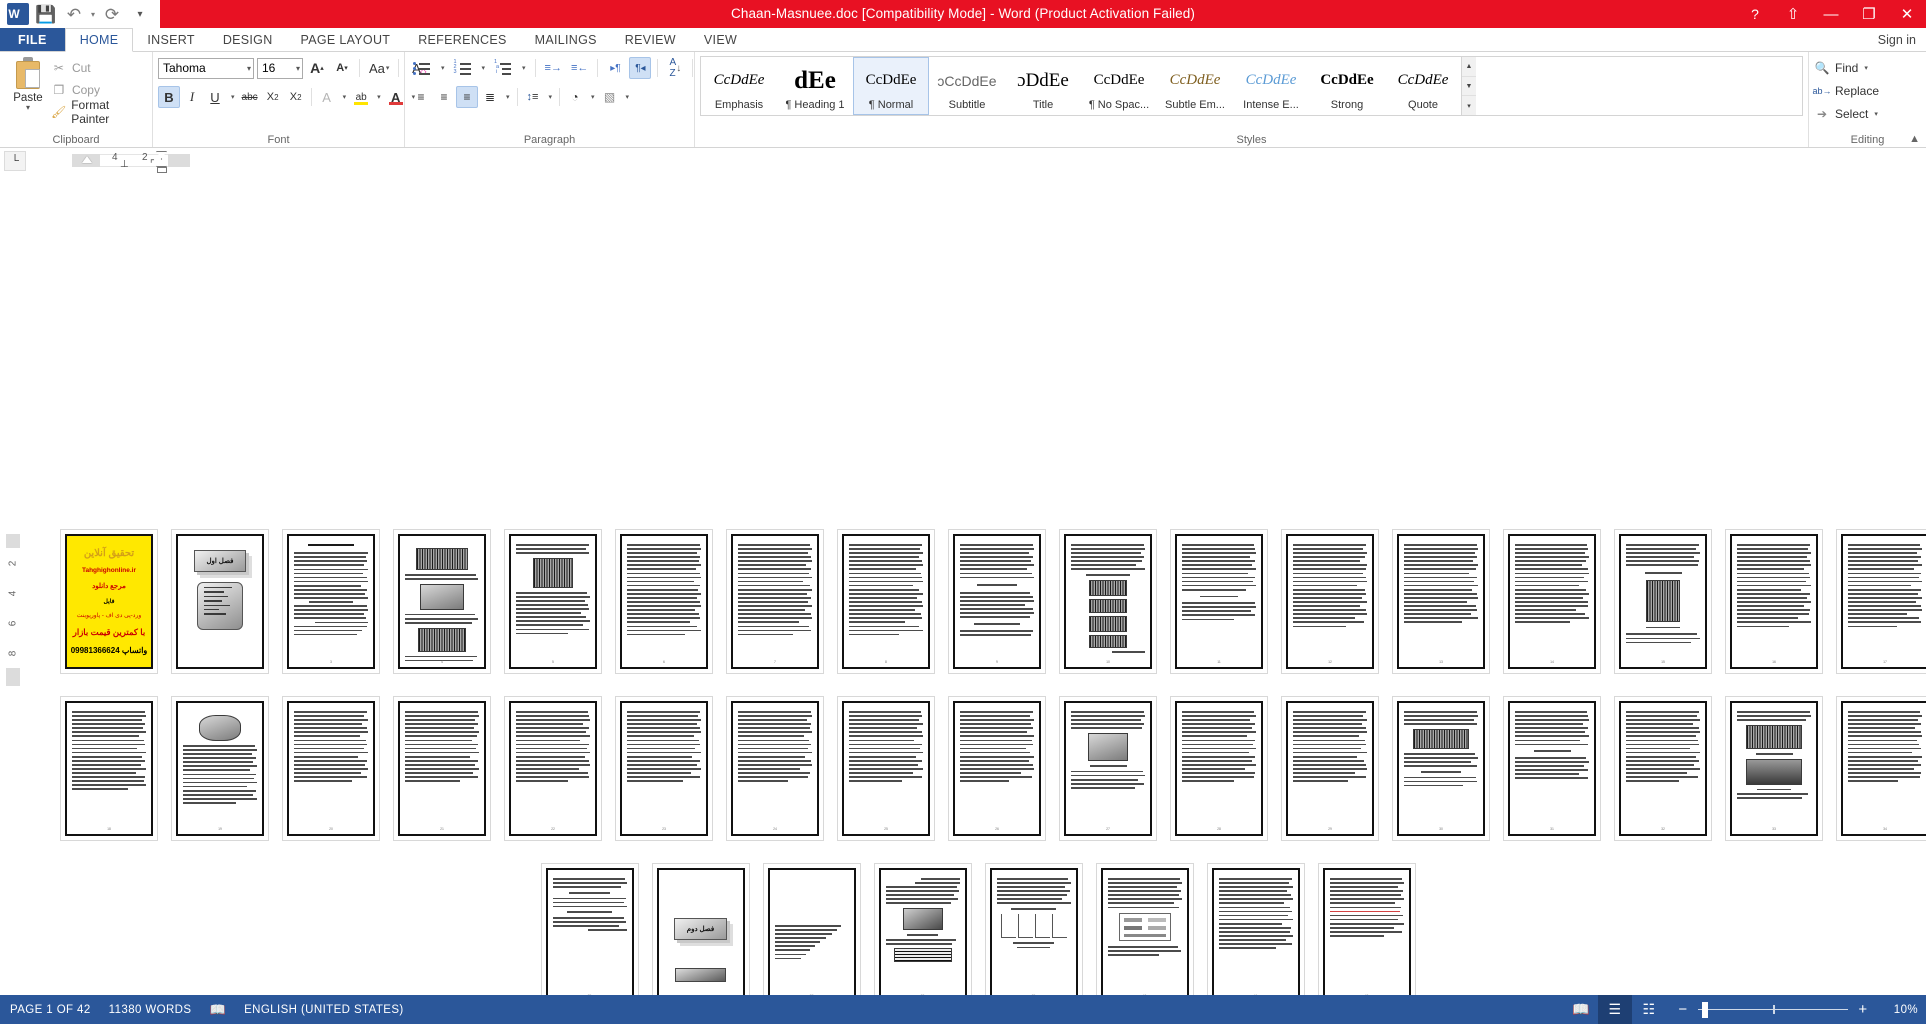 This screenshot has width=1926, height=1024. Describe the element at coordinates (1043, 86) in the screenshot. I see `style-title: ɔDdEe Title` at that location.